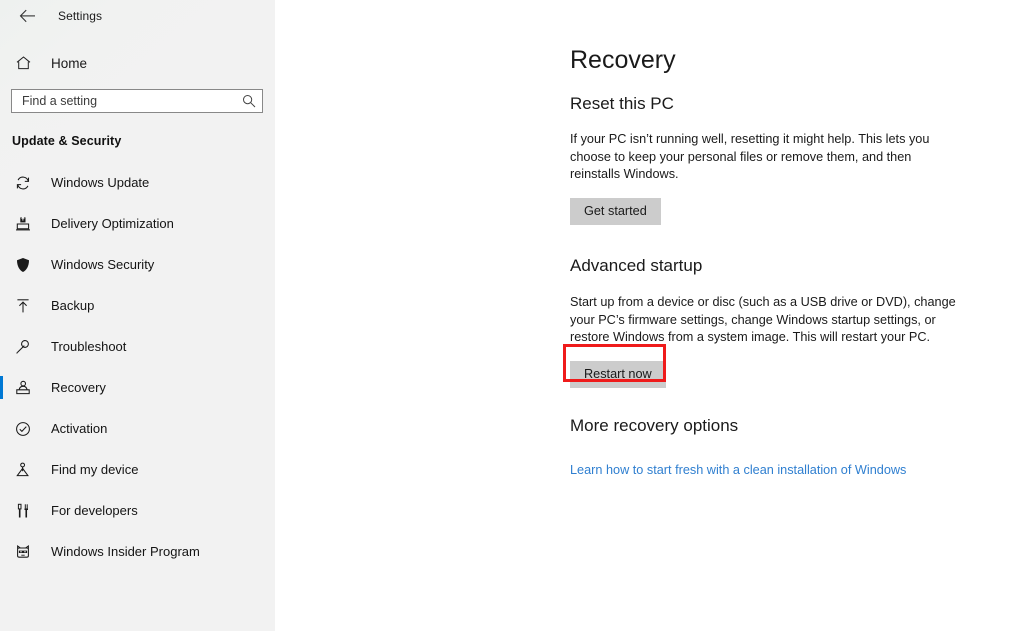 Image resolution: width=1024 pixels, height=631 pixels. I want to click on sidebar-item-label: Activation, so click(79, 428).